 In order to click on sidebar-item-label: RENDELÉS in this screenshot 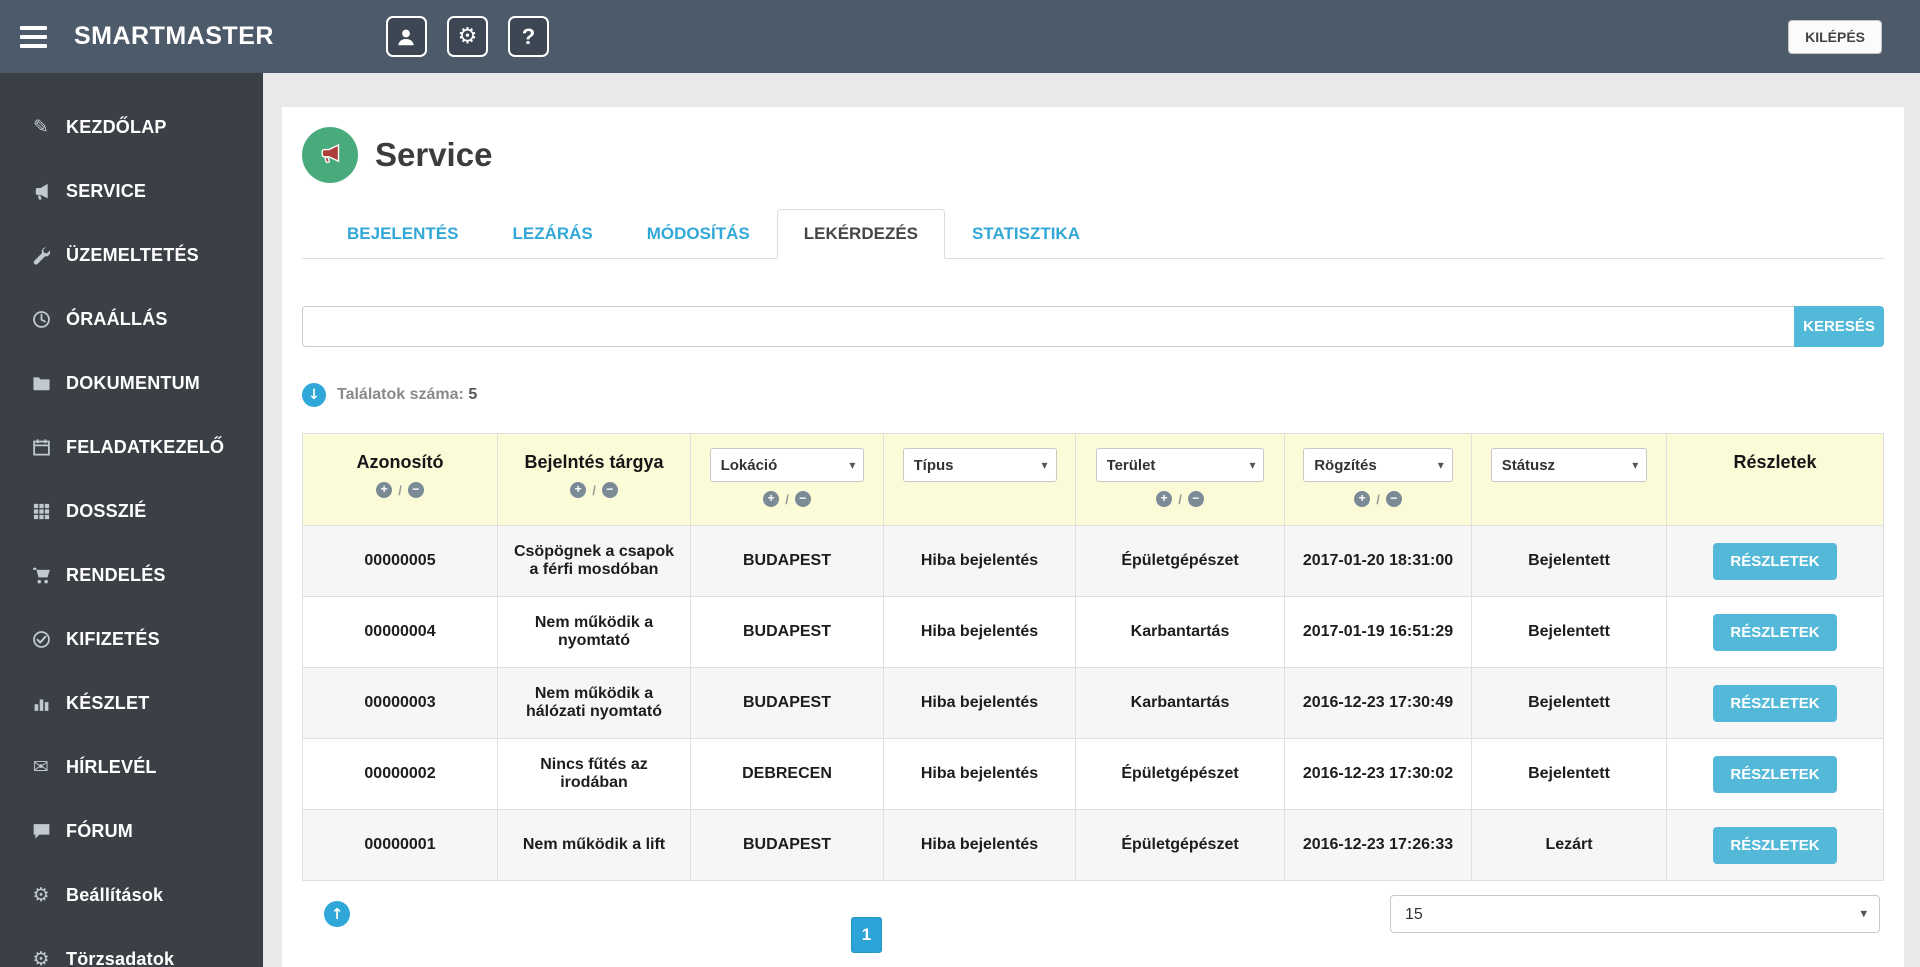, I will do `click(116, 574)`.